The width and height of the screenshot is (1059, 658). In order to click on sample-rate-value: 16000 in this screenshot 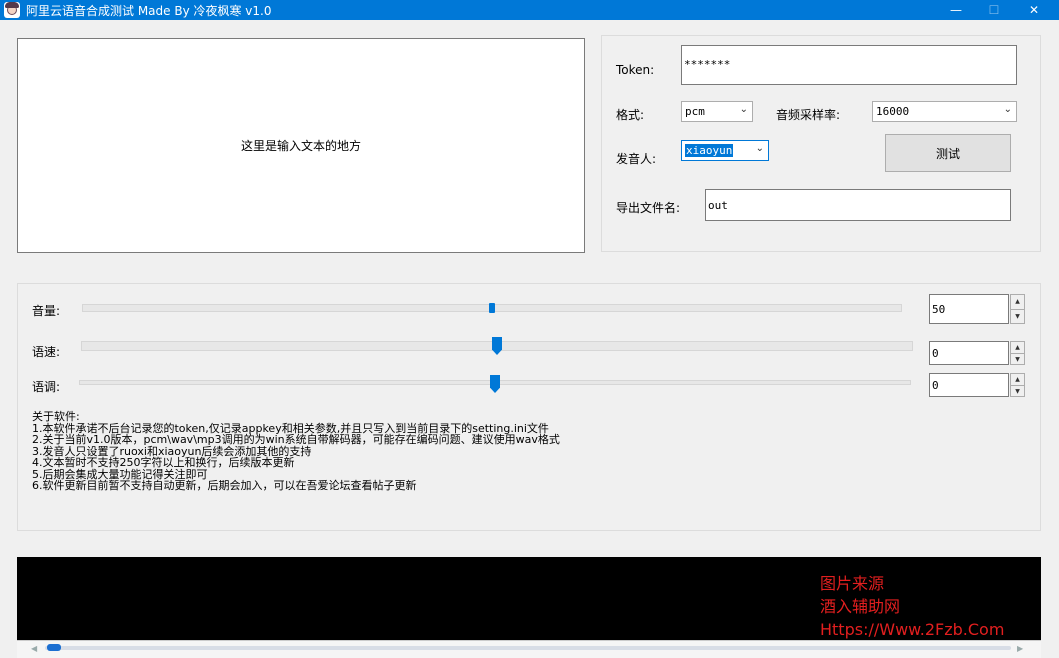, I will do `click(893, 111)`.